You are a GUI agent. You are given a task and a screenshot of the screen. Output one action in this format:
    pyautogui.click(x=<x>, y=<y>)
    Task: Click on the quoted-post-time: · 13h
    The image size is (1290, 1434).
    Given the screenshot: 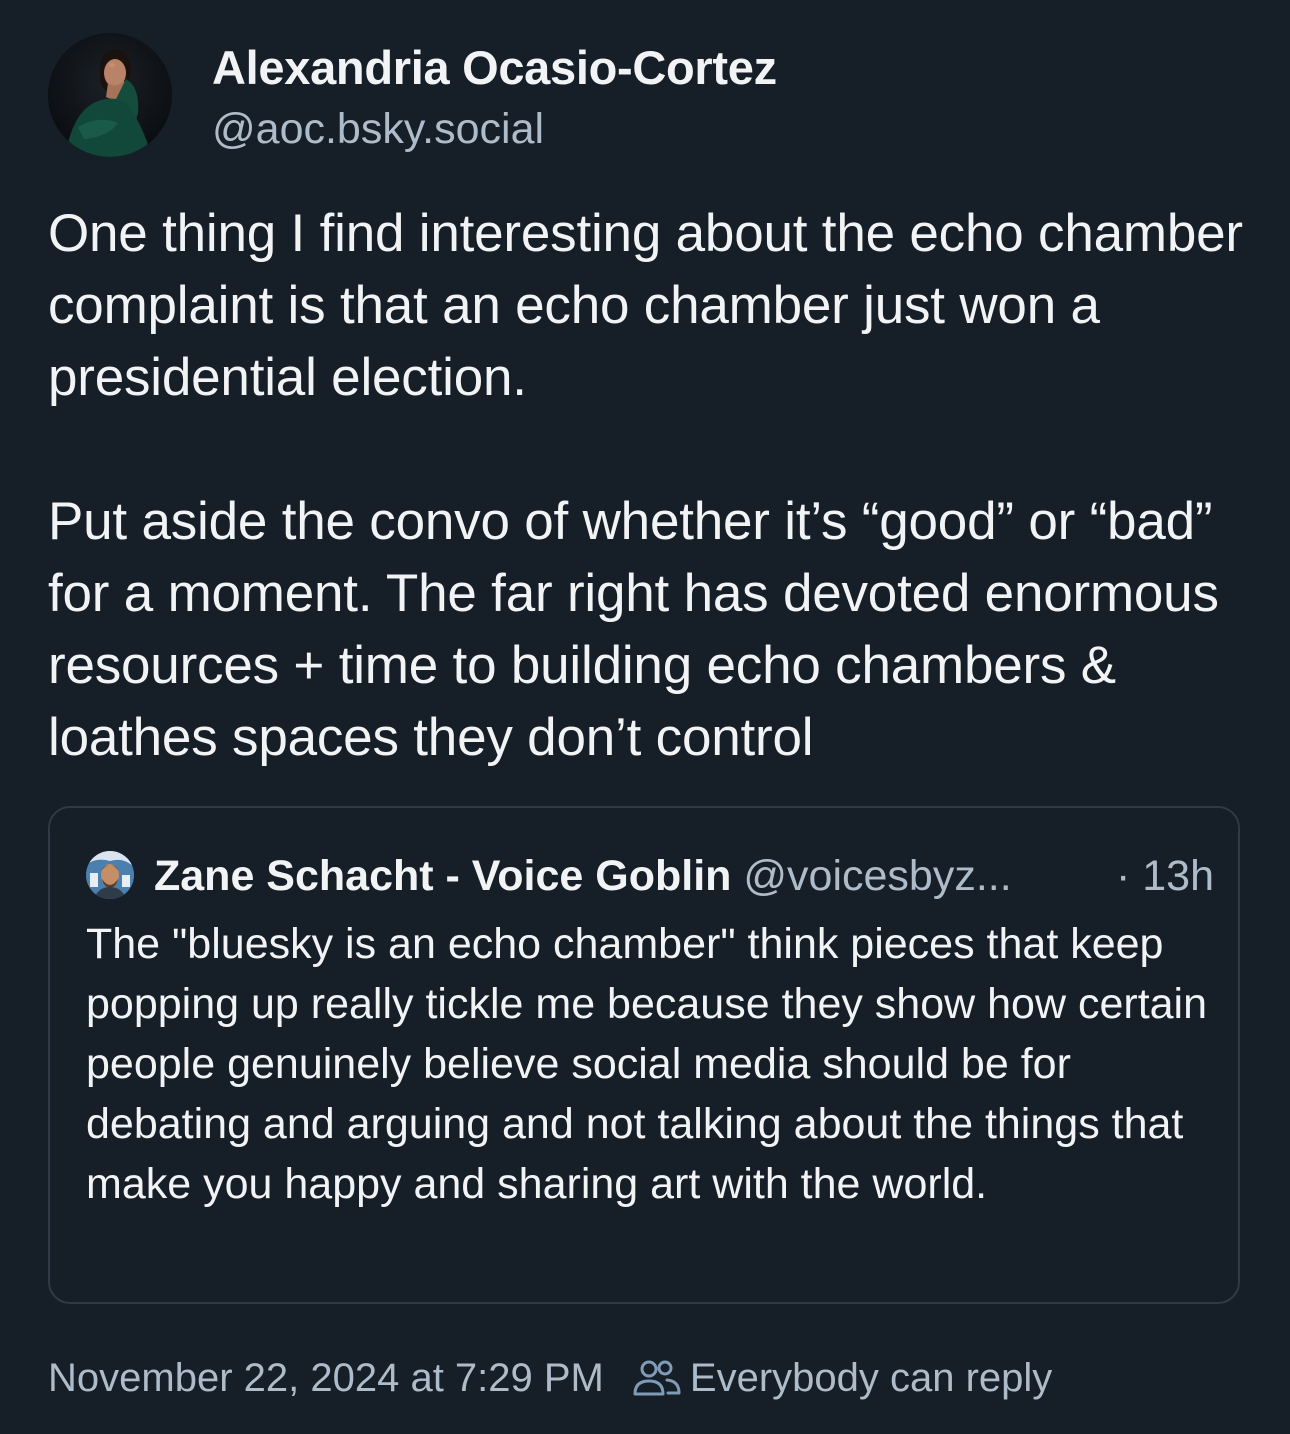 What is the action you would take?
    pyautogui.click(x=1164, y=876)
    